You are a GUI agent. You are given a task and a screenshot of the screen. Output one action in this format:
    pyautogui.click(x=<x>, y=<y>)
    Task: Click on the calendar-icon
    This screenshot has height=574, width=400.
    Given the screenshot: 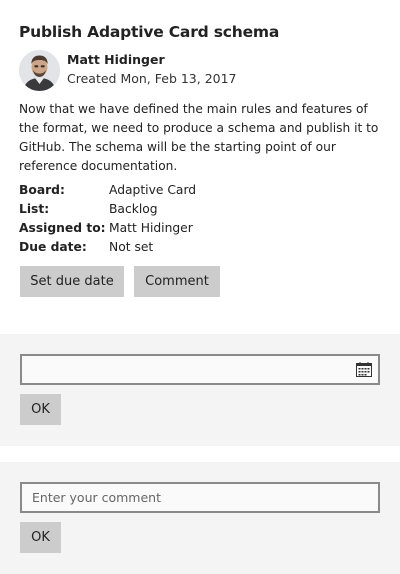 What is the action you would take?
    pyautogui.click(x=364, y=369)
    